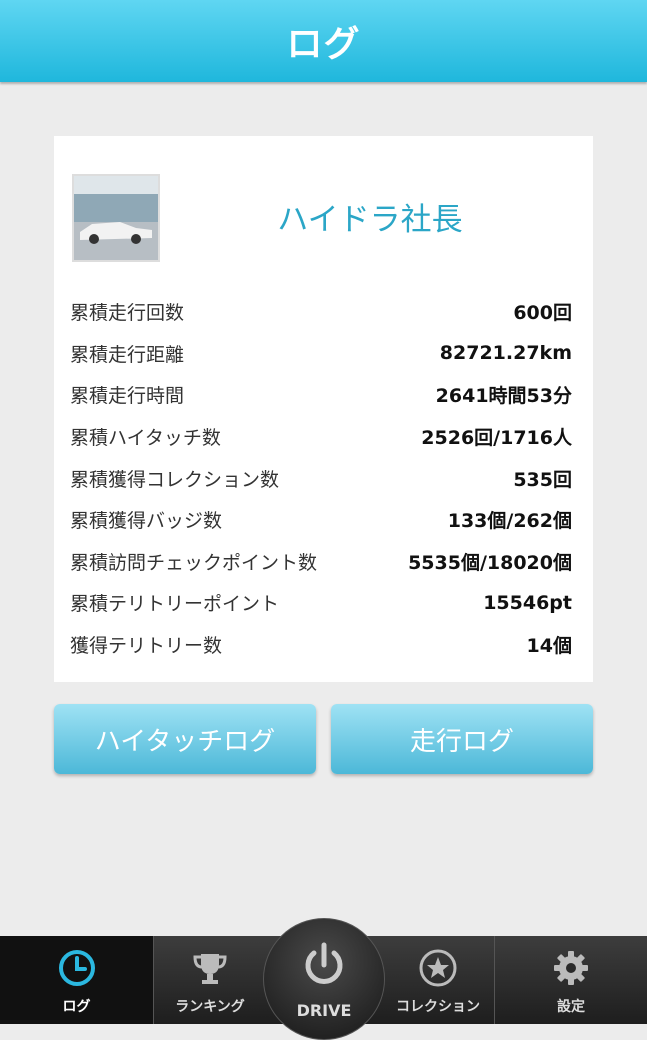 The height and width of the screenshot is (1040, 647). Describe the element at coordinates (324, 1010) in the screenshot. I see `drive-label: DRIVE` at that location.